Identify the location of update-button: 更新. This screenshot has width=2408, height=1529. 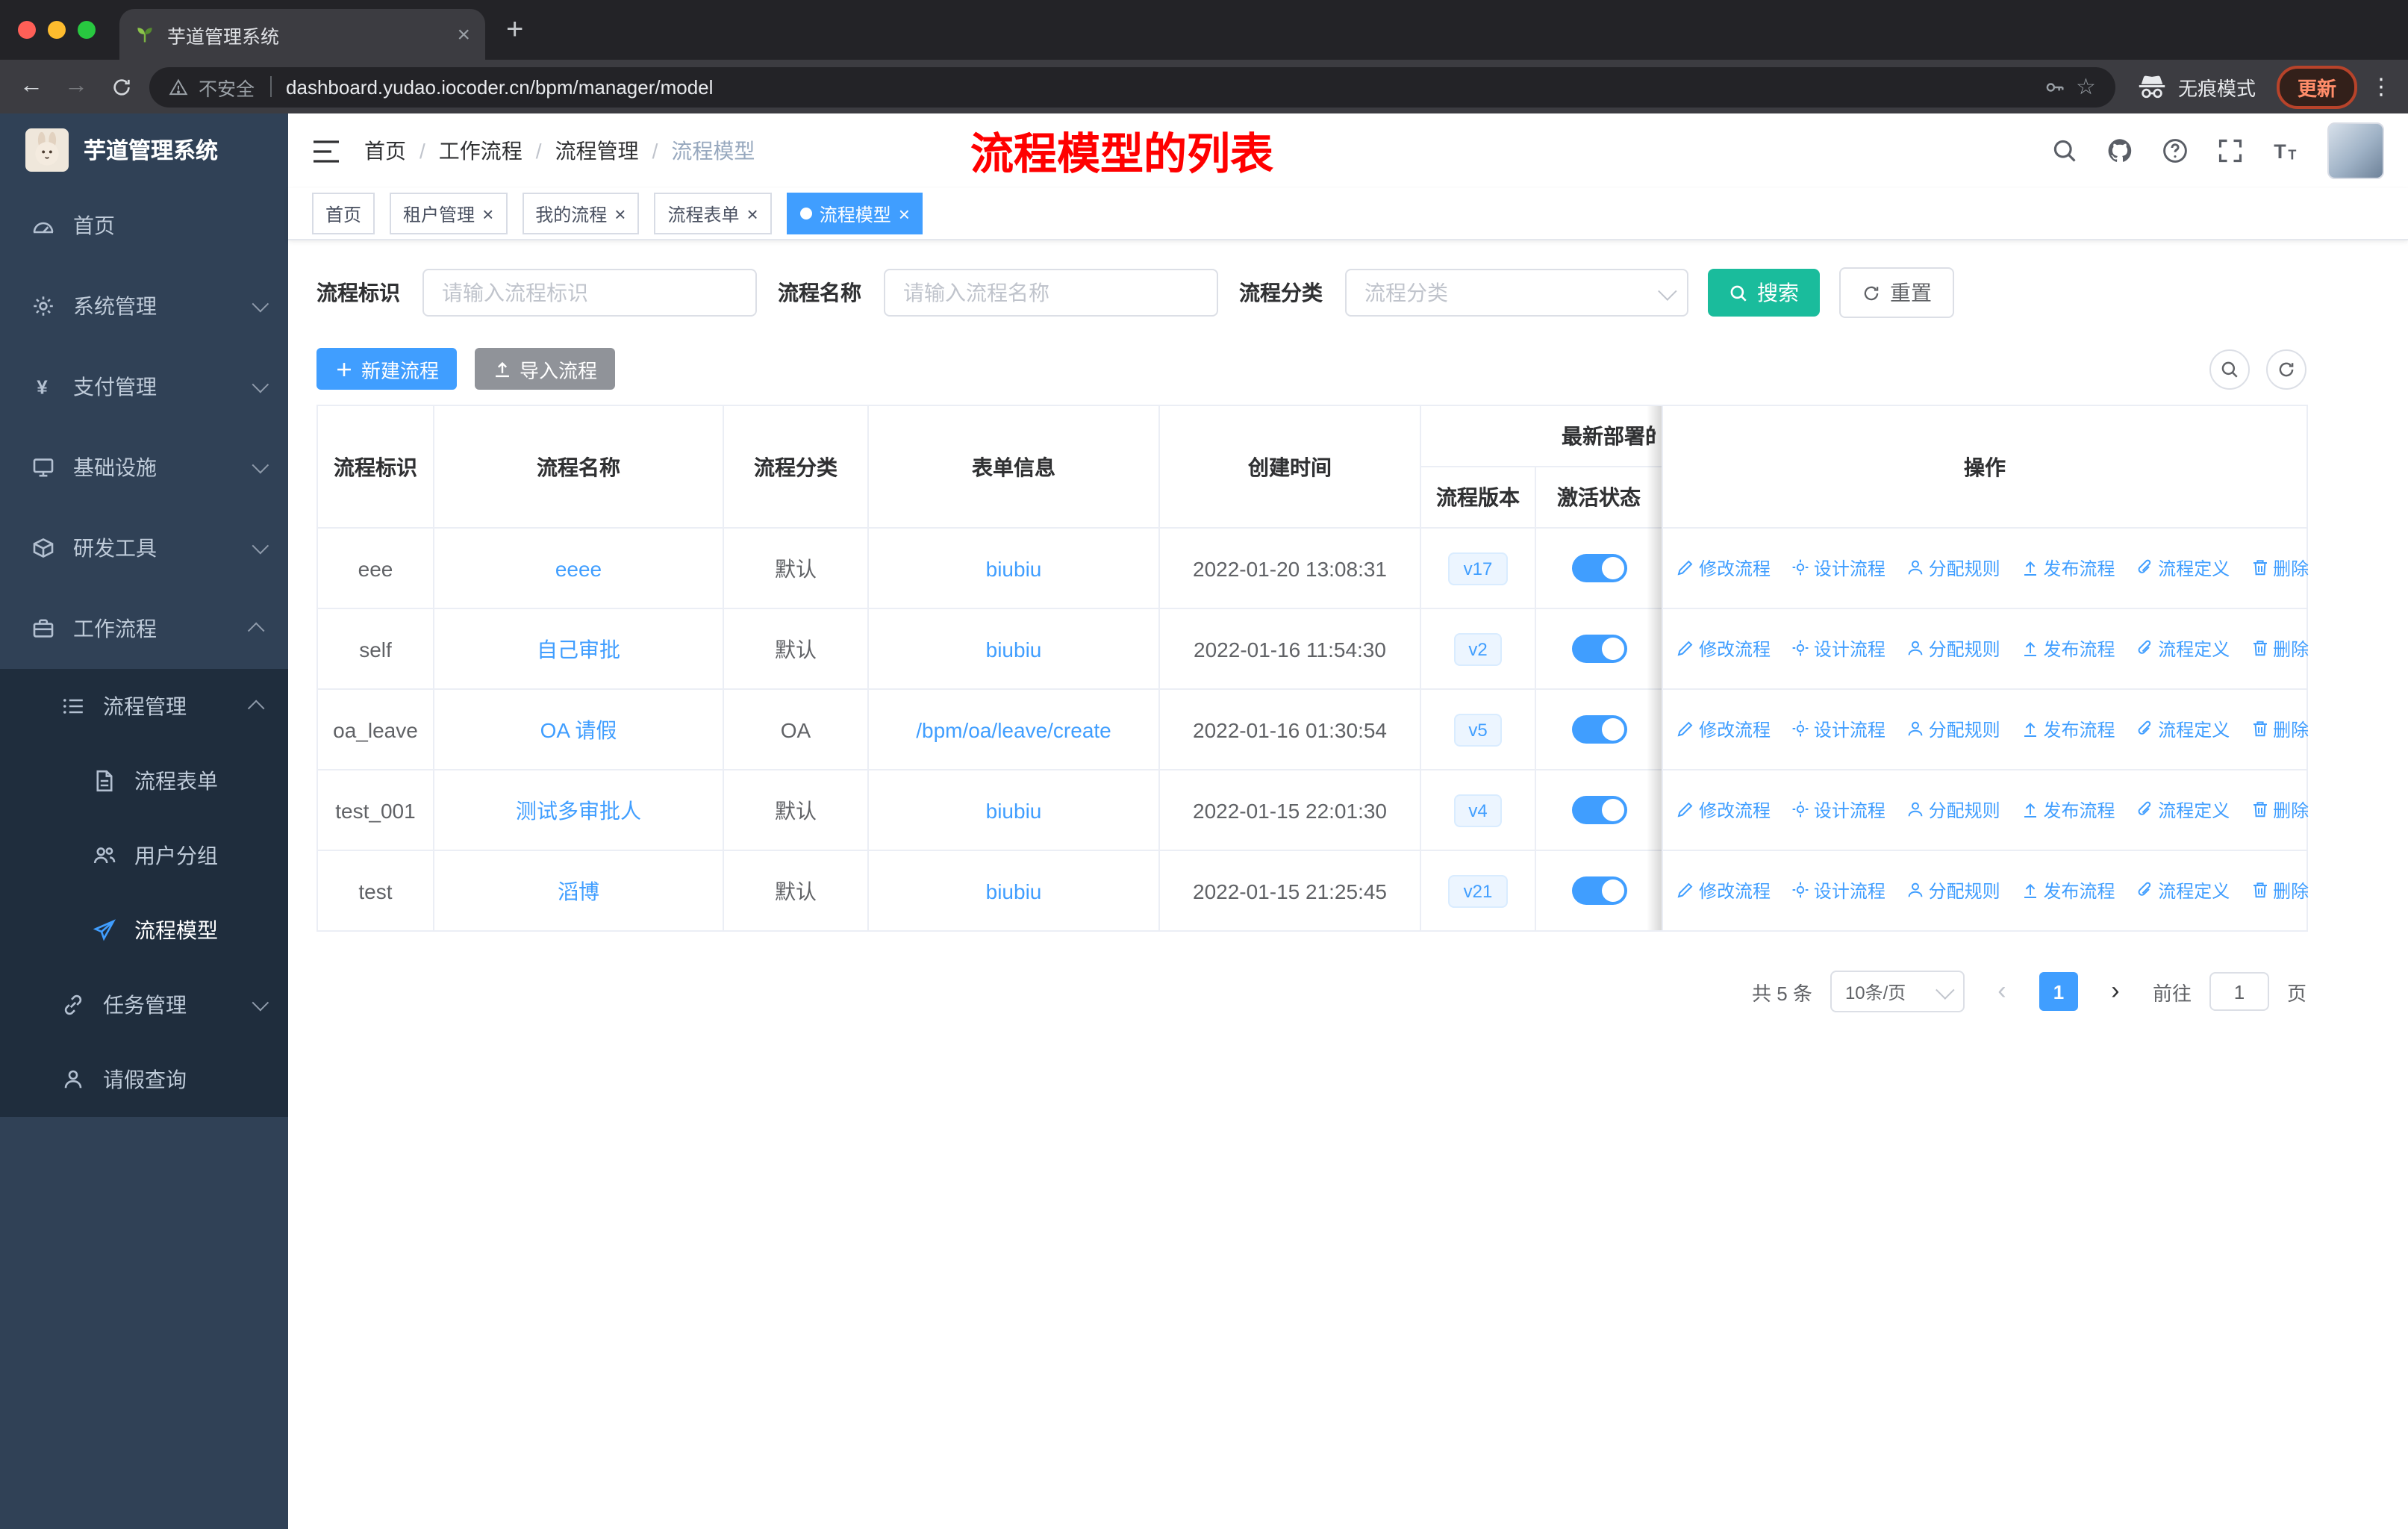
(2316, 86).